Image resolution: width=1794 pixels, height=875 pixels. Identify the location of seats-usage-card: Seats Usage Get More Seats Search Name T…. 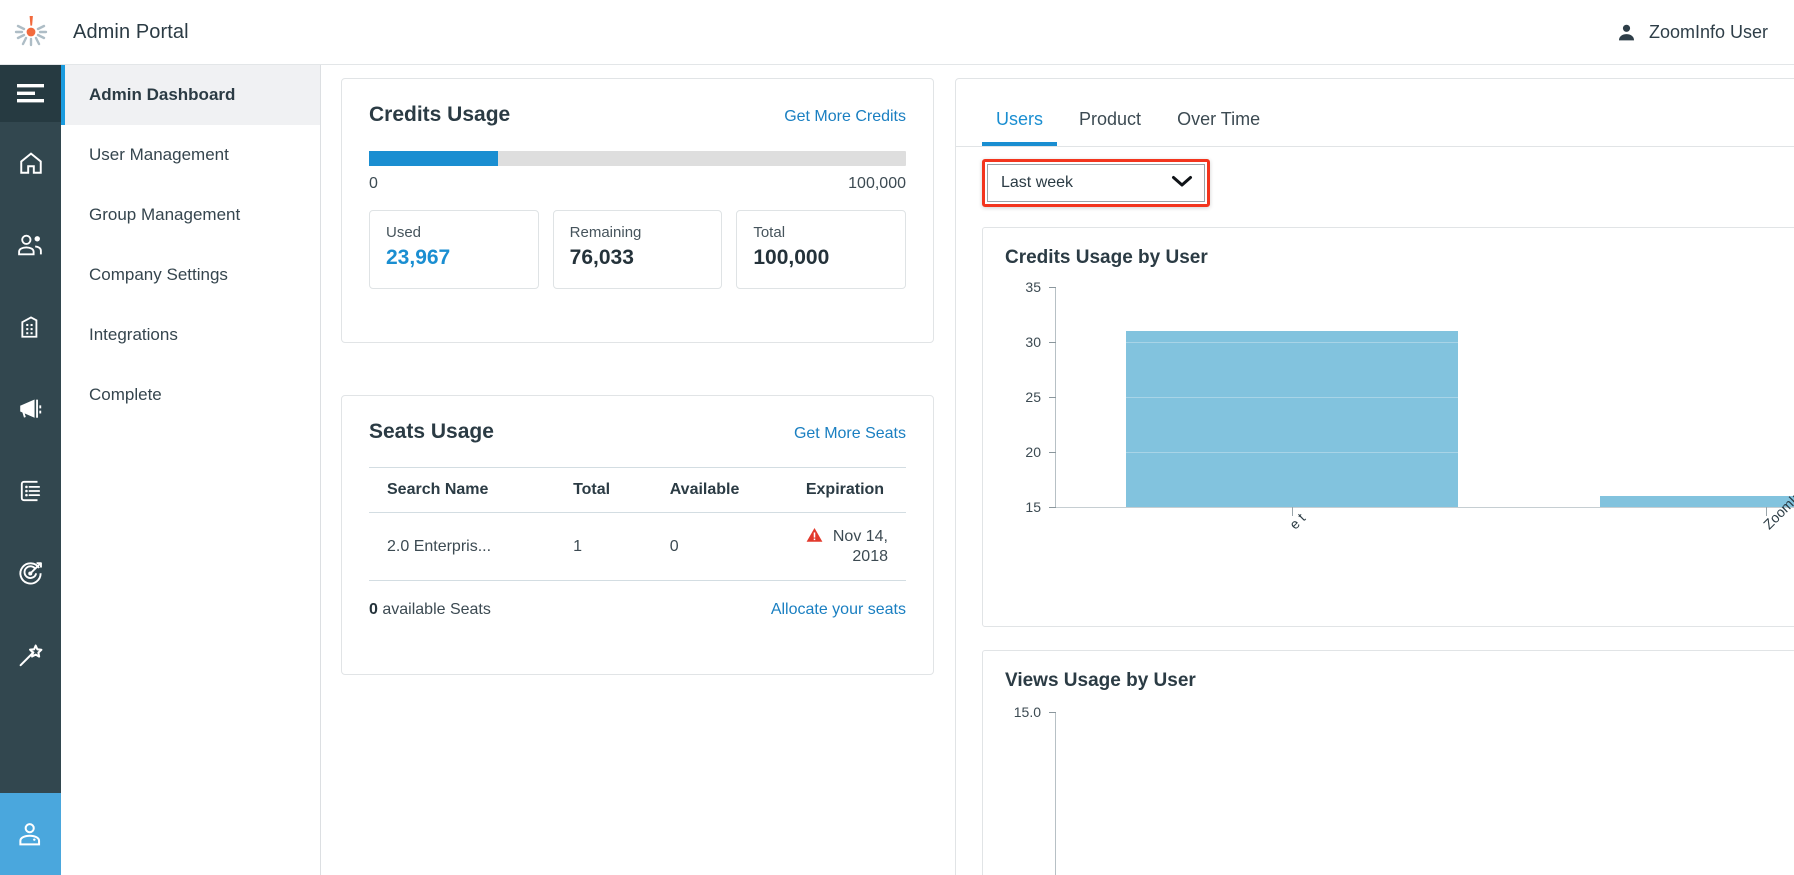
(637, 535).